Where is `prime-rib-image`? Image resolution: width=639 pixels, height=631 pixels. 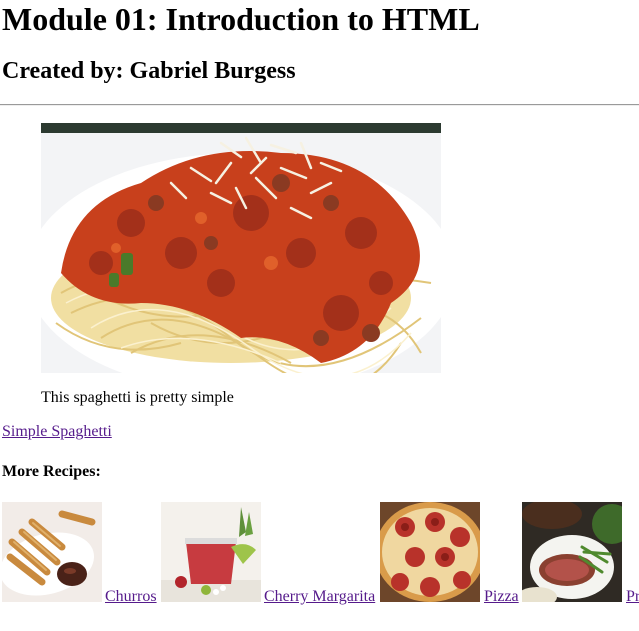 prime-rib-image is located at coordinates (572, 552).